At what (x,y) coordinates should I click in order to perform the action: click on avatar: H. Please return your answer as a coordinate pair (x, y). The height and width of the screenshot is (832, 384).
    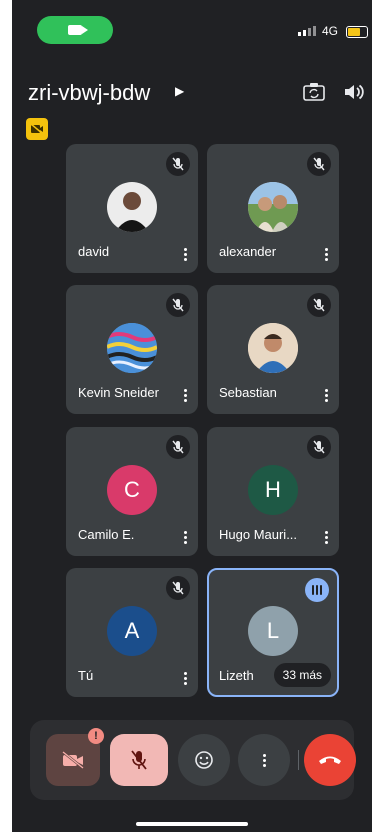
    Looking at the image, I should click on (273, 490).